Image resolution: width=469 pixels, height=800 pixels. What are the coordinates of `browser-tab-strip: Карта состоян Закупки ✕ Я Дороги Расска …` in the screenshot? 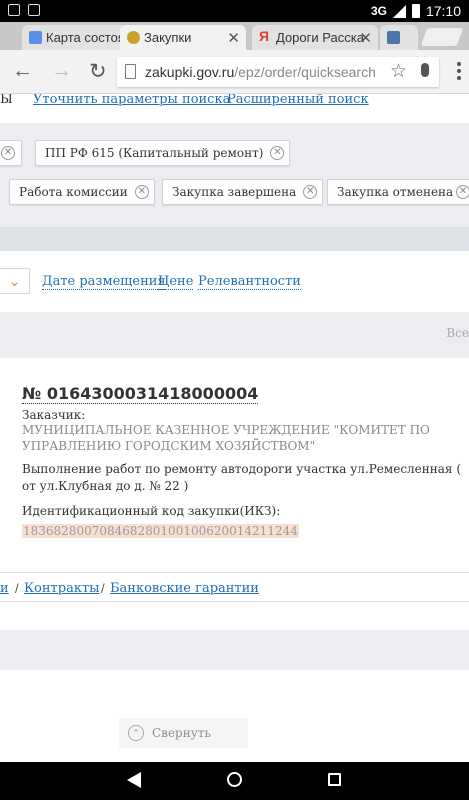 It's located at (234, 36).